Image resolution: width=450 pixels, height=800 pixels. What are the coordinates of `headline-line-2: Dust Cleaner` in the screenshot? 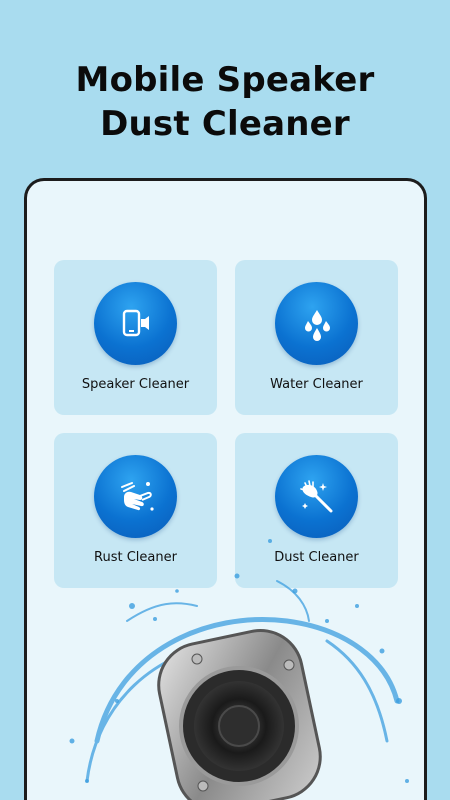 It's located at (225, 124).